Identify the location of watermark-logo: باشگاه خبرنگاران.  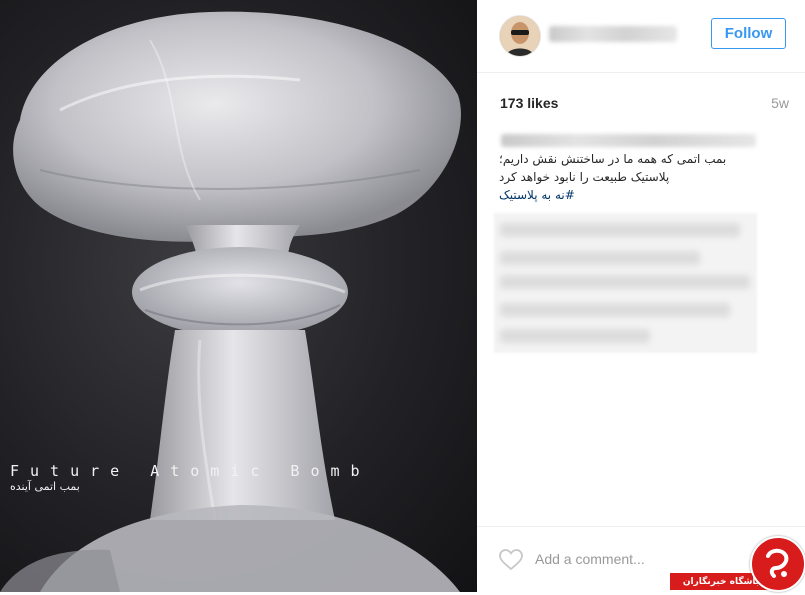
(737, 563).